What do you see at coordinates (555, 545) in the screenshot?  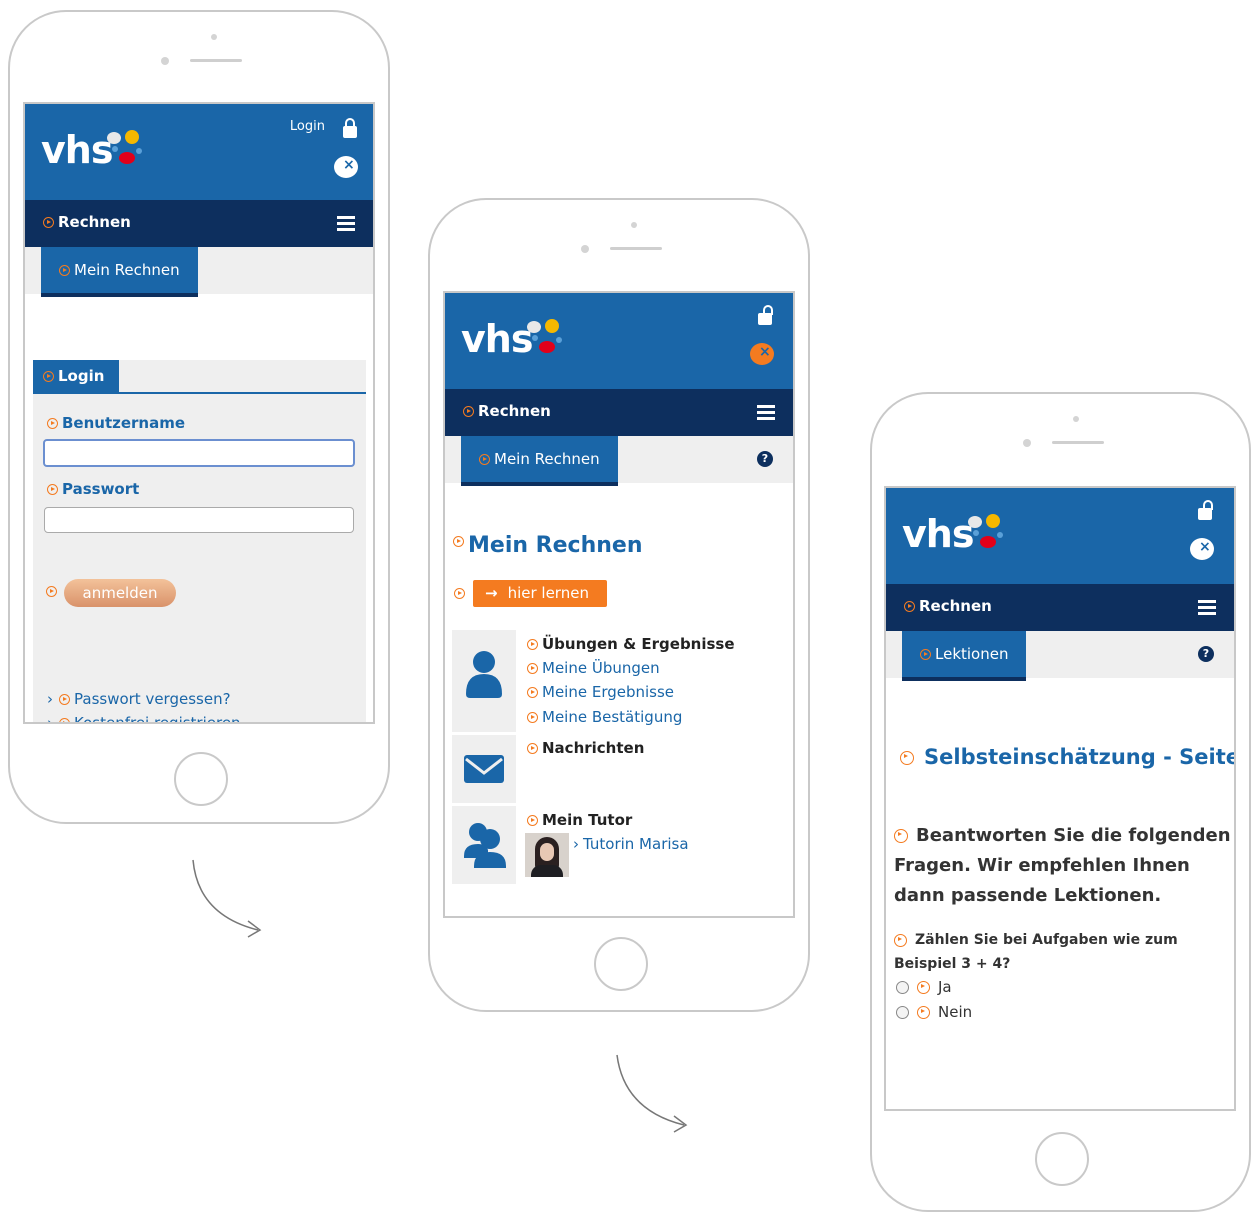 I see `page-title-text: Mein Rechnen` at bounding box center [555, 545].